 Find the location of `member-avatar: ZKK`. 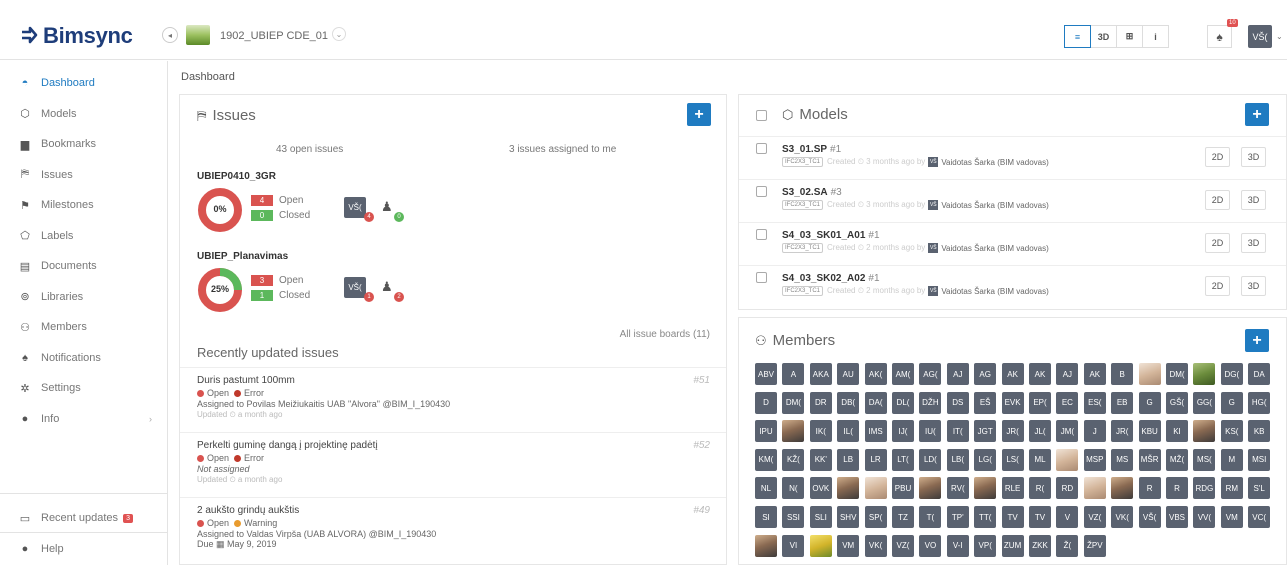

member-avatar: ZKK is located at coordinates (1040, 545).